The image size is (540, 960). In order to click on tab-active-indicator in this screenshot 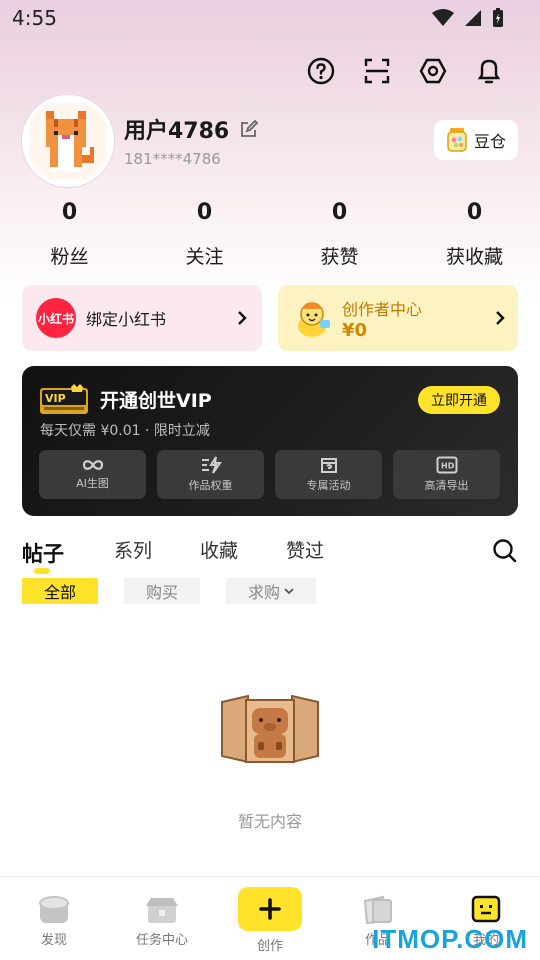, I will do `click(42, 571)`.